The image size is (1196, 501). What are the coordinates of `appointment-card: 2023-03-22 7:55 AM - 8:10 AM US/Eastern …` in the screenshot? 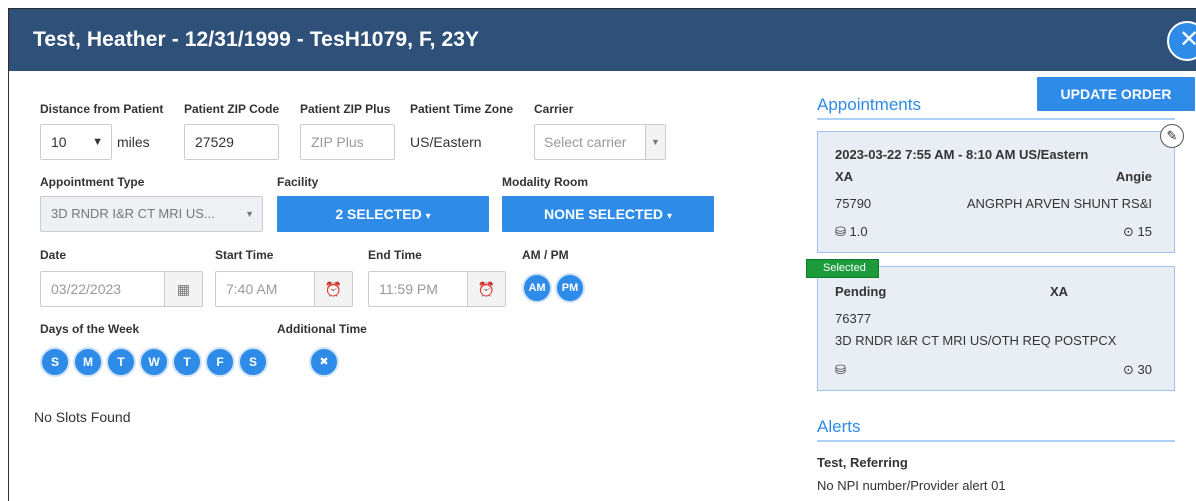 It's located at (996, 192).